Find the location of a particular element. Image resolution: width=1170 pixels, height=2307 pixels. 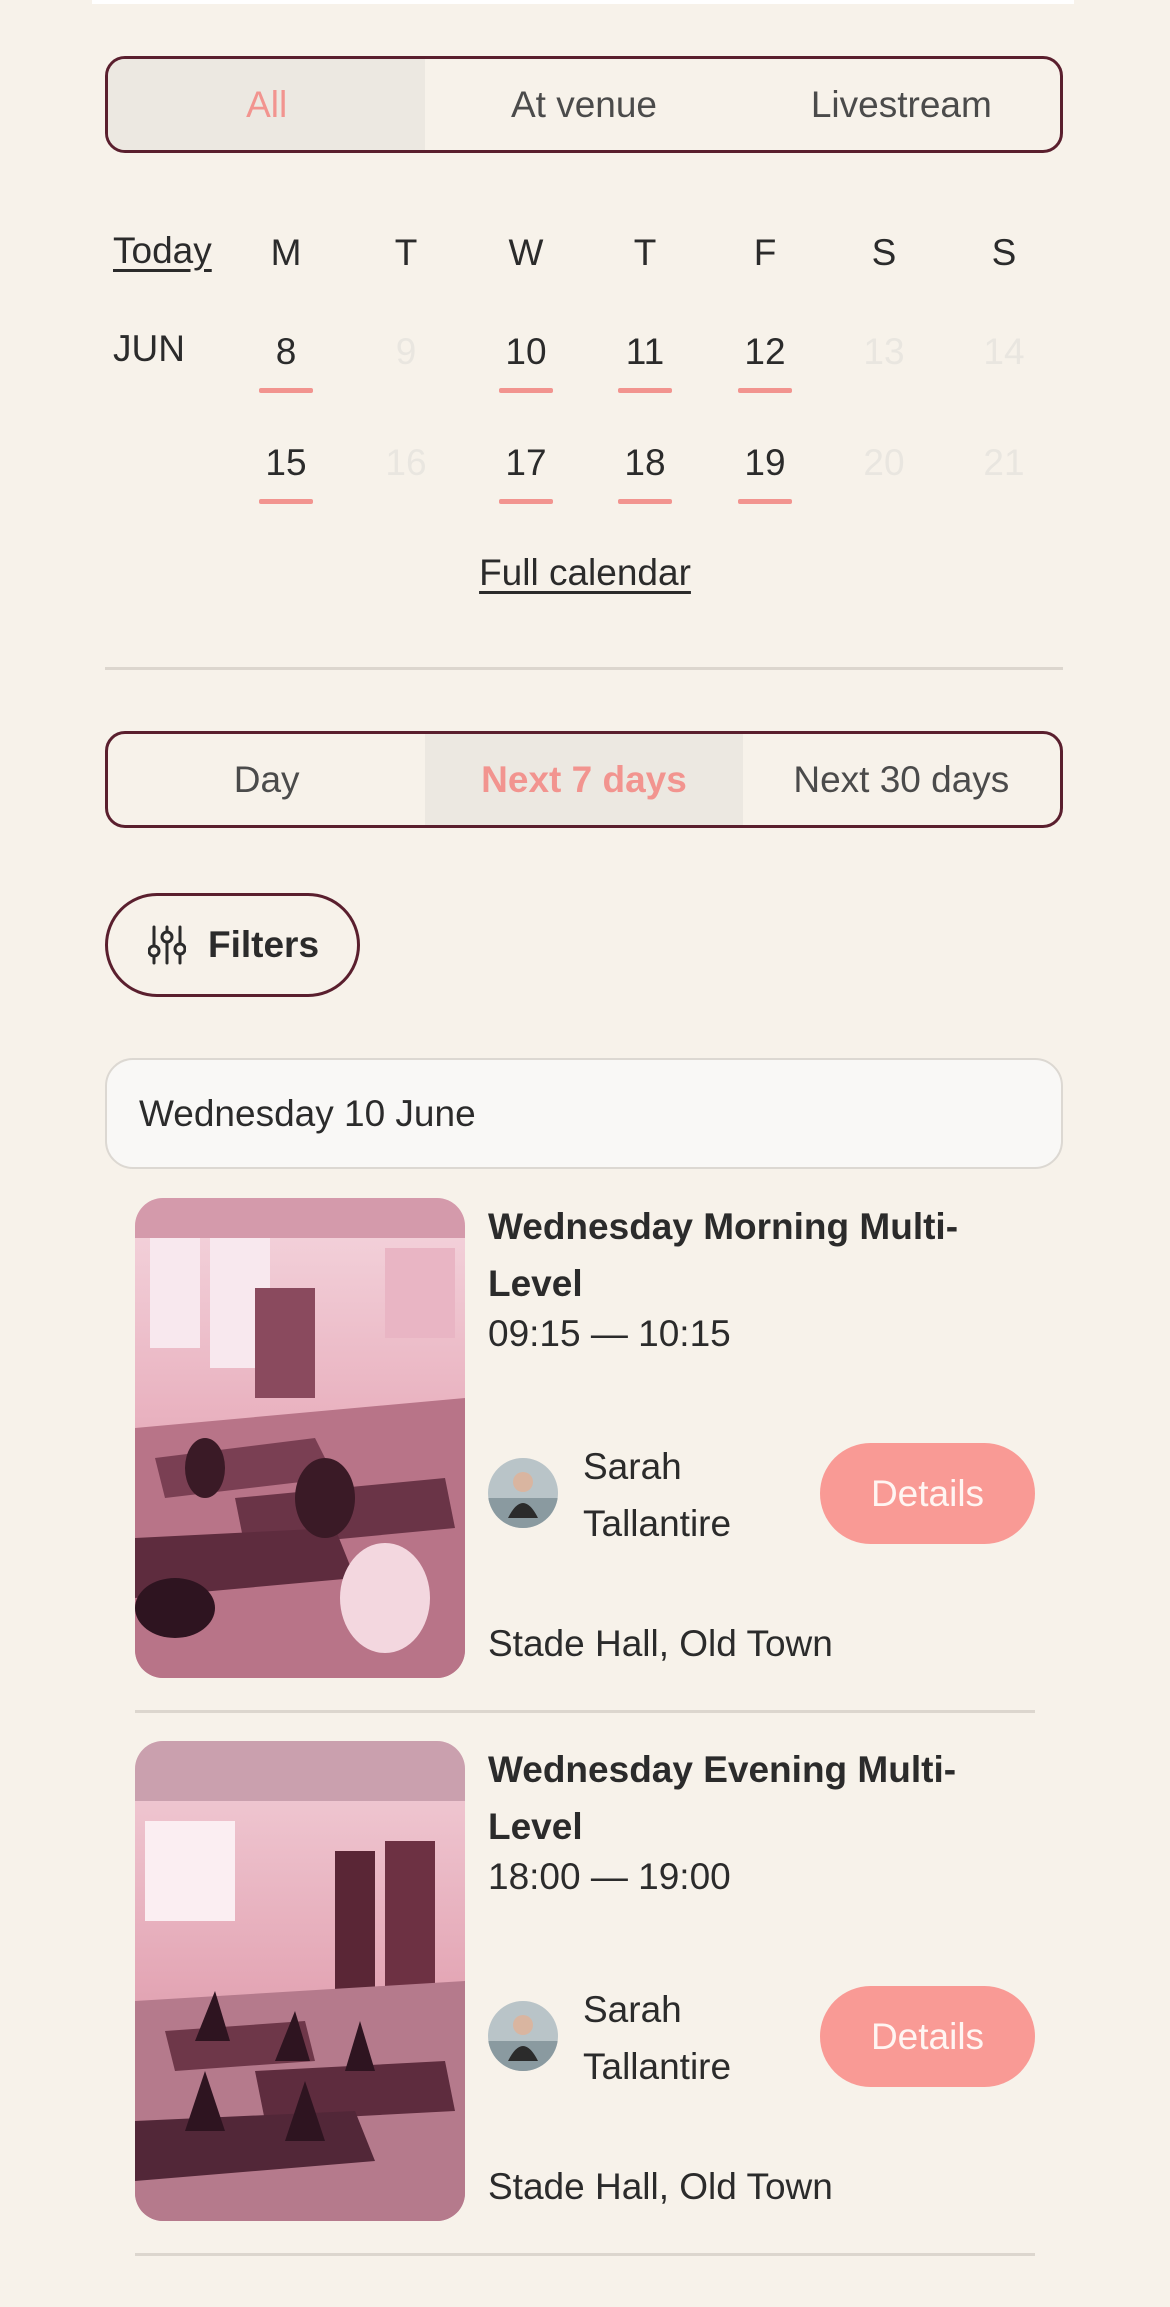

location-option-at-venue: At venue is located at coordinates (583, 104).